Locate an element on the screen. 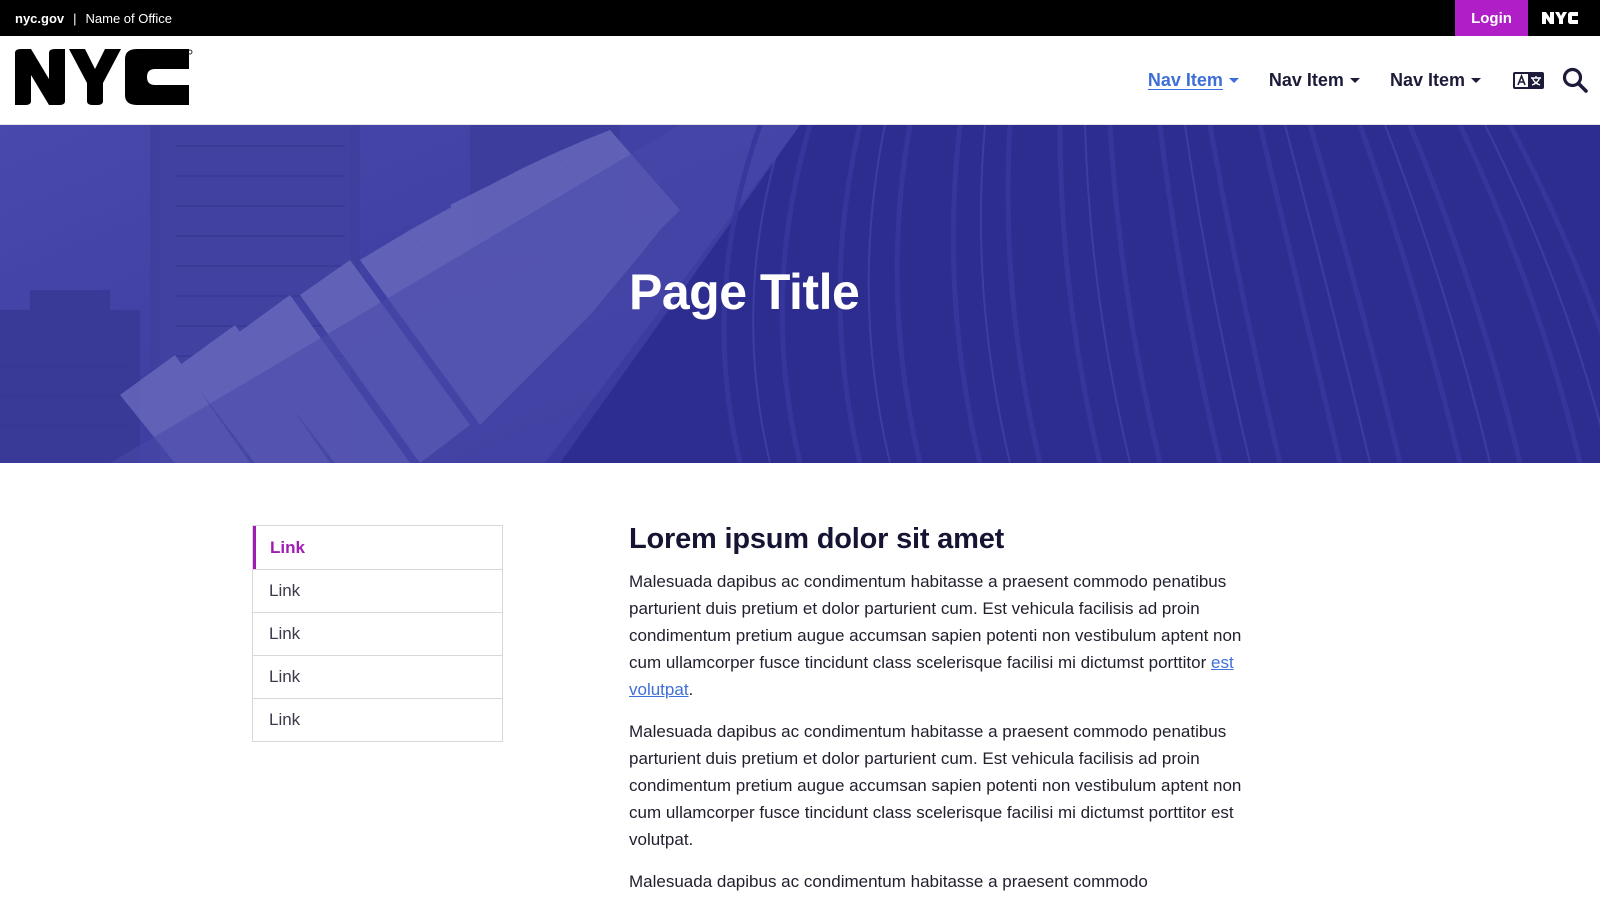 This screenshot has height=900, width=1600. nyc-logo is located at coordinates (104, 81).